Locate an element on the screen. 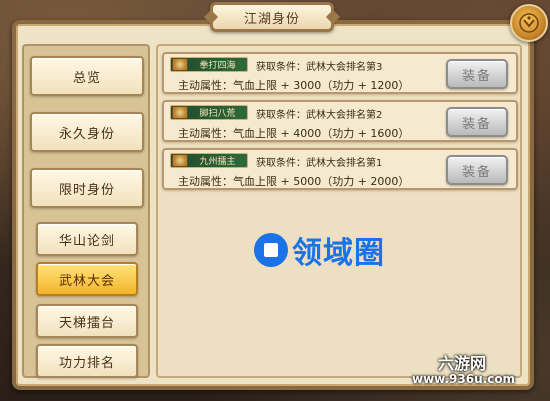  identity-attribute: 主动属性：气血上限 + 3000（功力 + 1200） is located at coordinates (294, 85).